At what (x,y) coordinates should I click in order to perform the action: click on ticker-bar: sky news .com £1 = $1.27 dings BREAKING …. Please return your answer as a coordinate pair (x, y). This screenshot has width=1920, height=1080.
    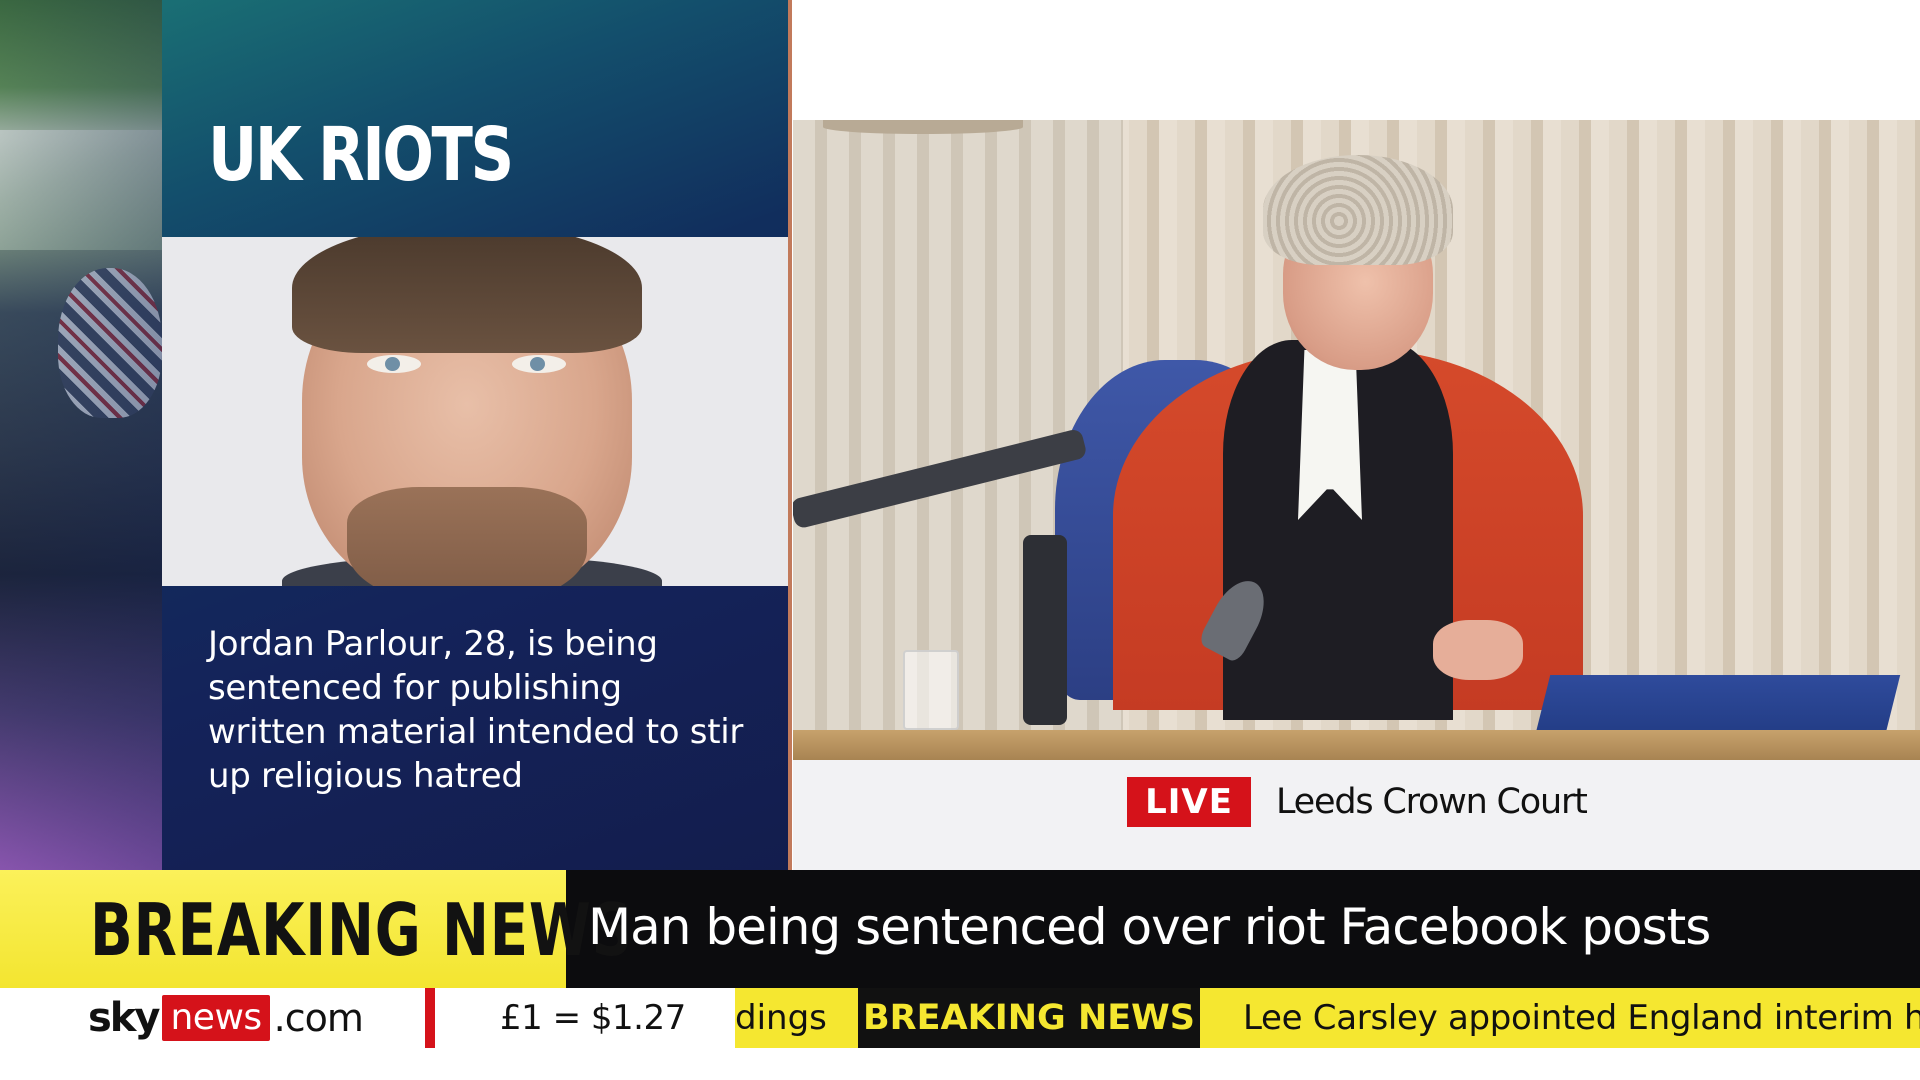
    Looking at the image, I should click on (960, 1034).